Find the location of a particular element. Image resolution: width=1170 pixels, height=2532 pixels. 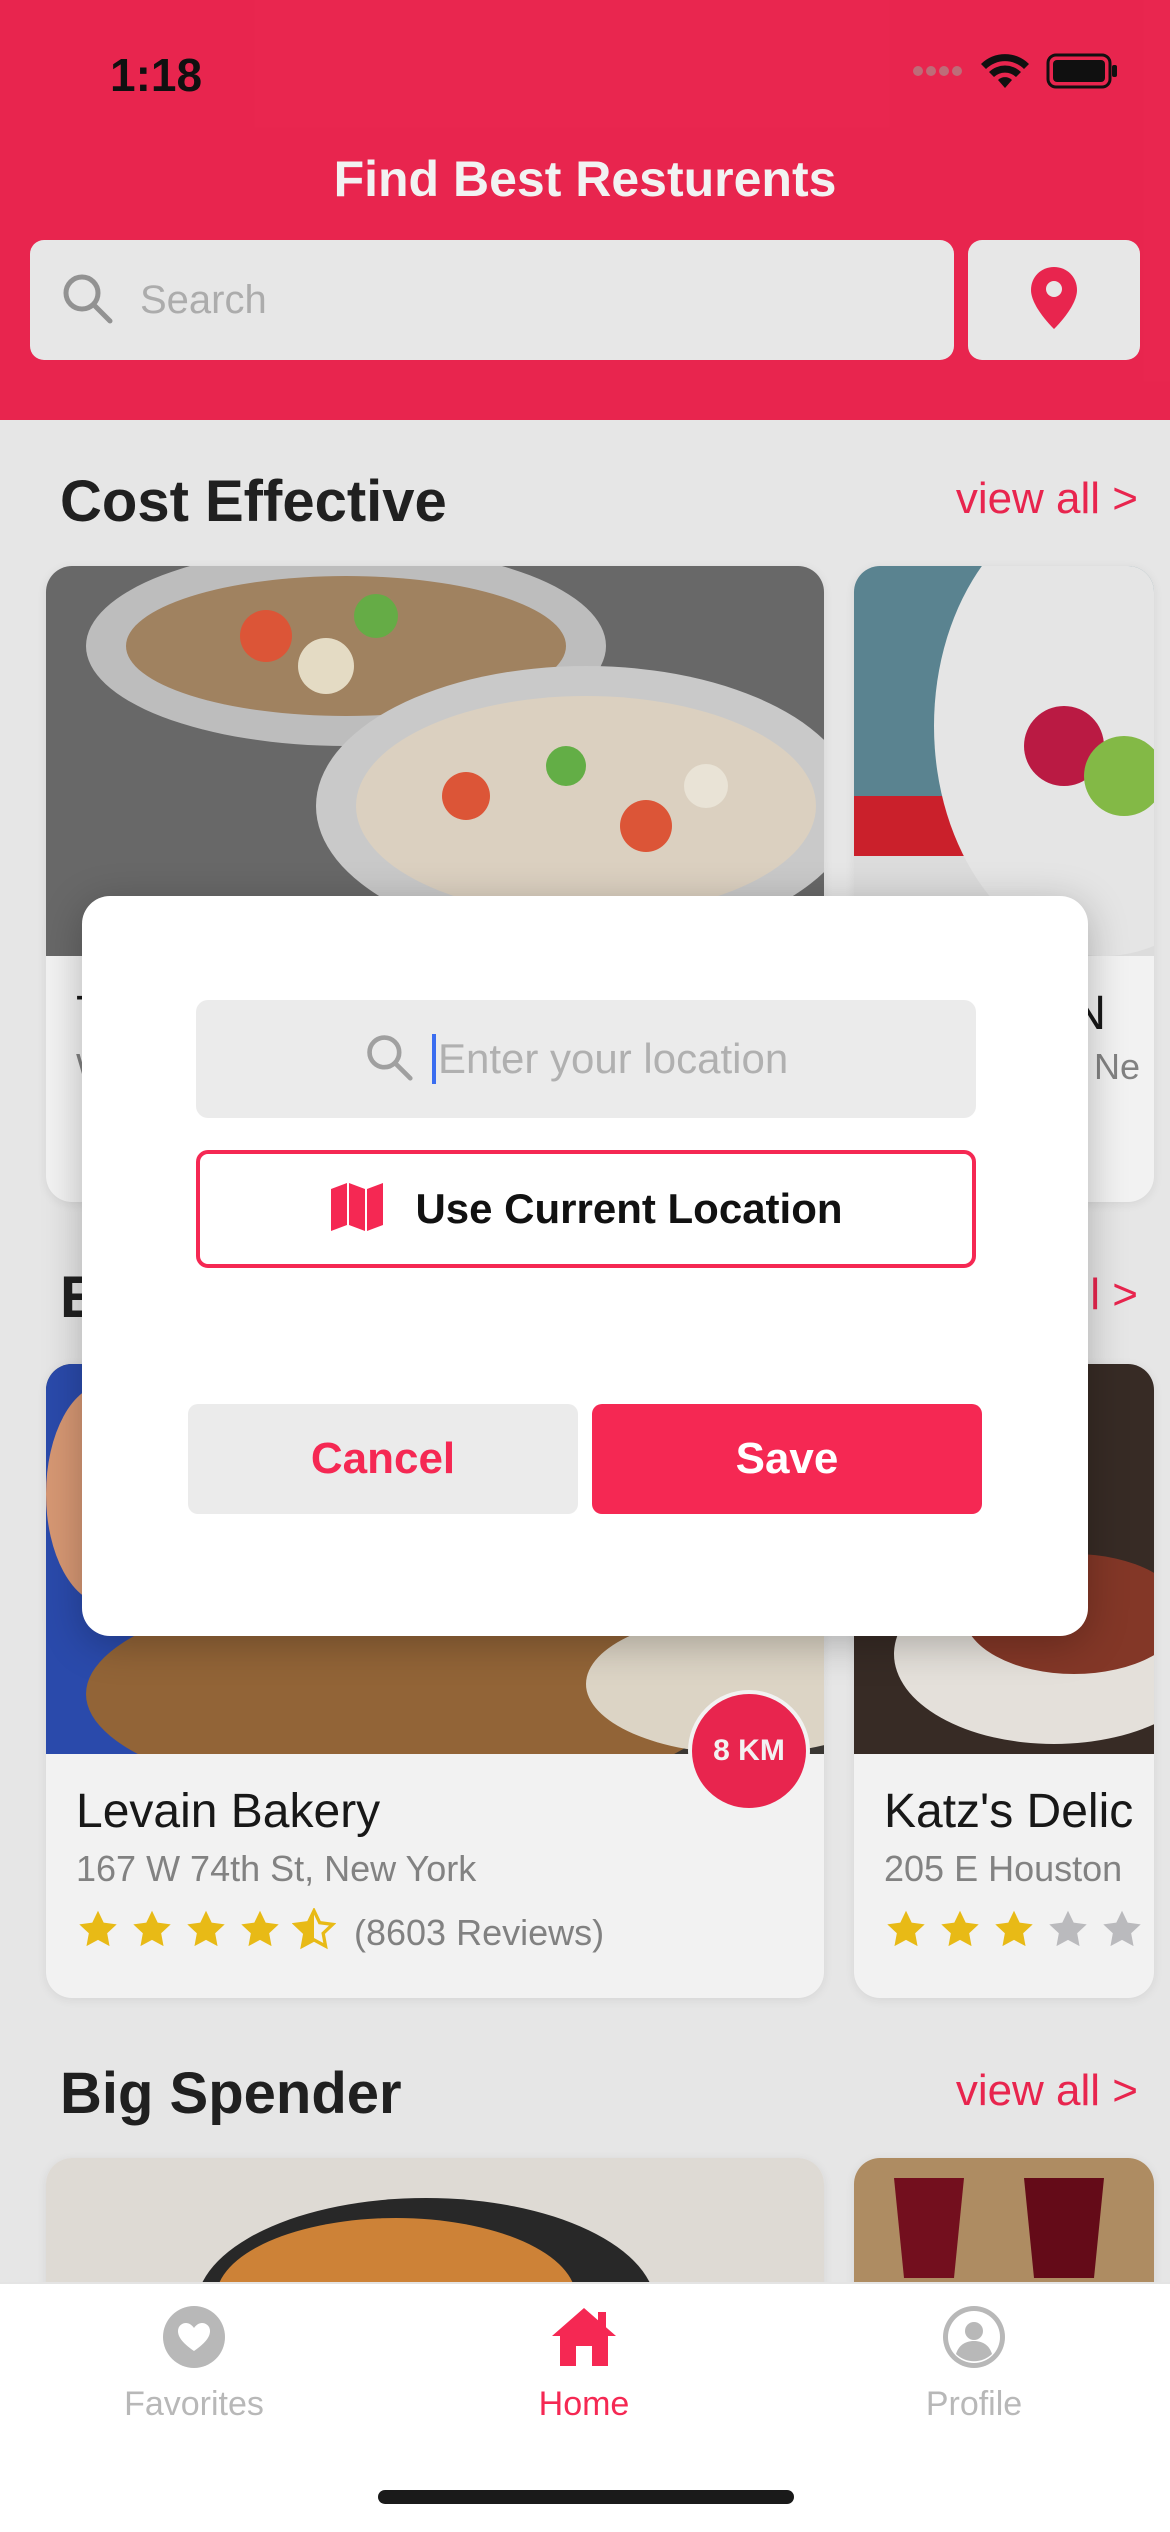

text-cursor is located at coordinates (434, 1059).